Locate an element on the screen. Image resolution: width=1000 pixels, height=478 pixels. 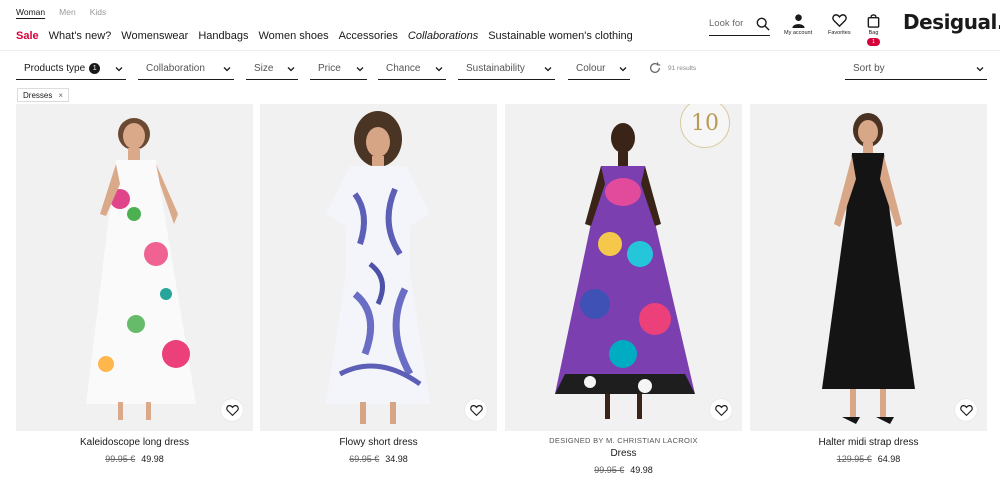
my-account-label: My account is located at coordinates (798, 33).